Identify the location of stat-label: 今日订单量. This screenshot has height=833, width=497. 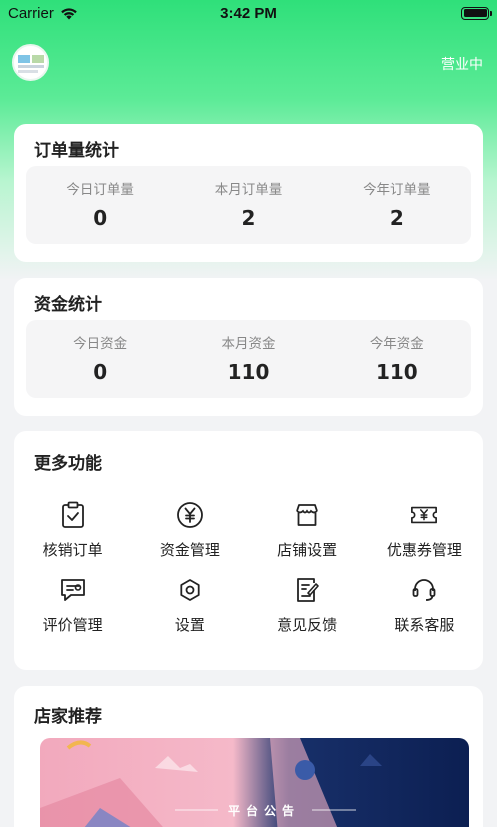
(100, 190).